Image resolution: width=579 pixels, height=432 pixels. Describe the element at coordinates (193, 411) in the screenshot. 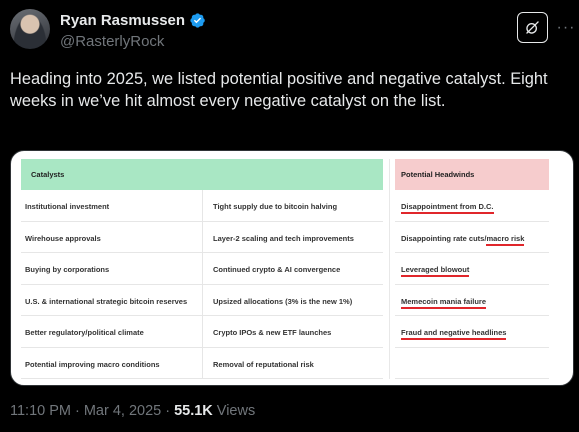

I see `views-count: 55.1K` at that location.